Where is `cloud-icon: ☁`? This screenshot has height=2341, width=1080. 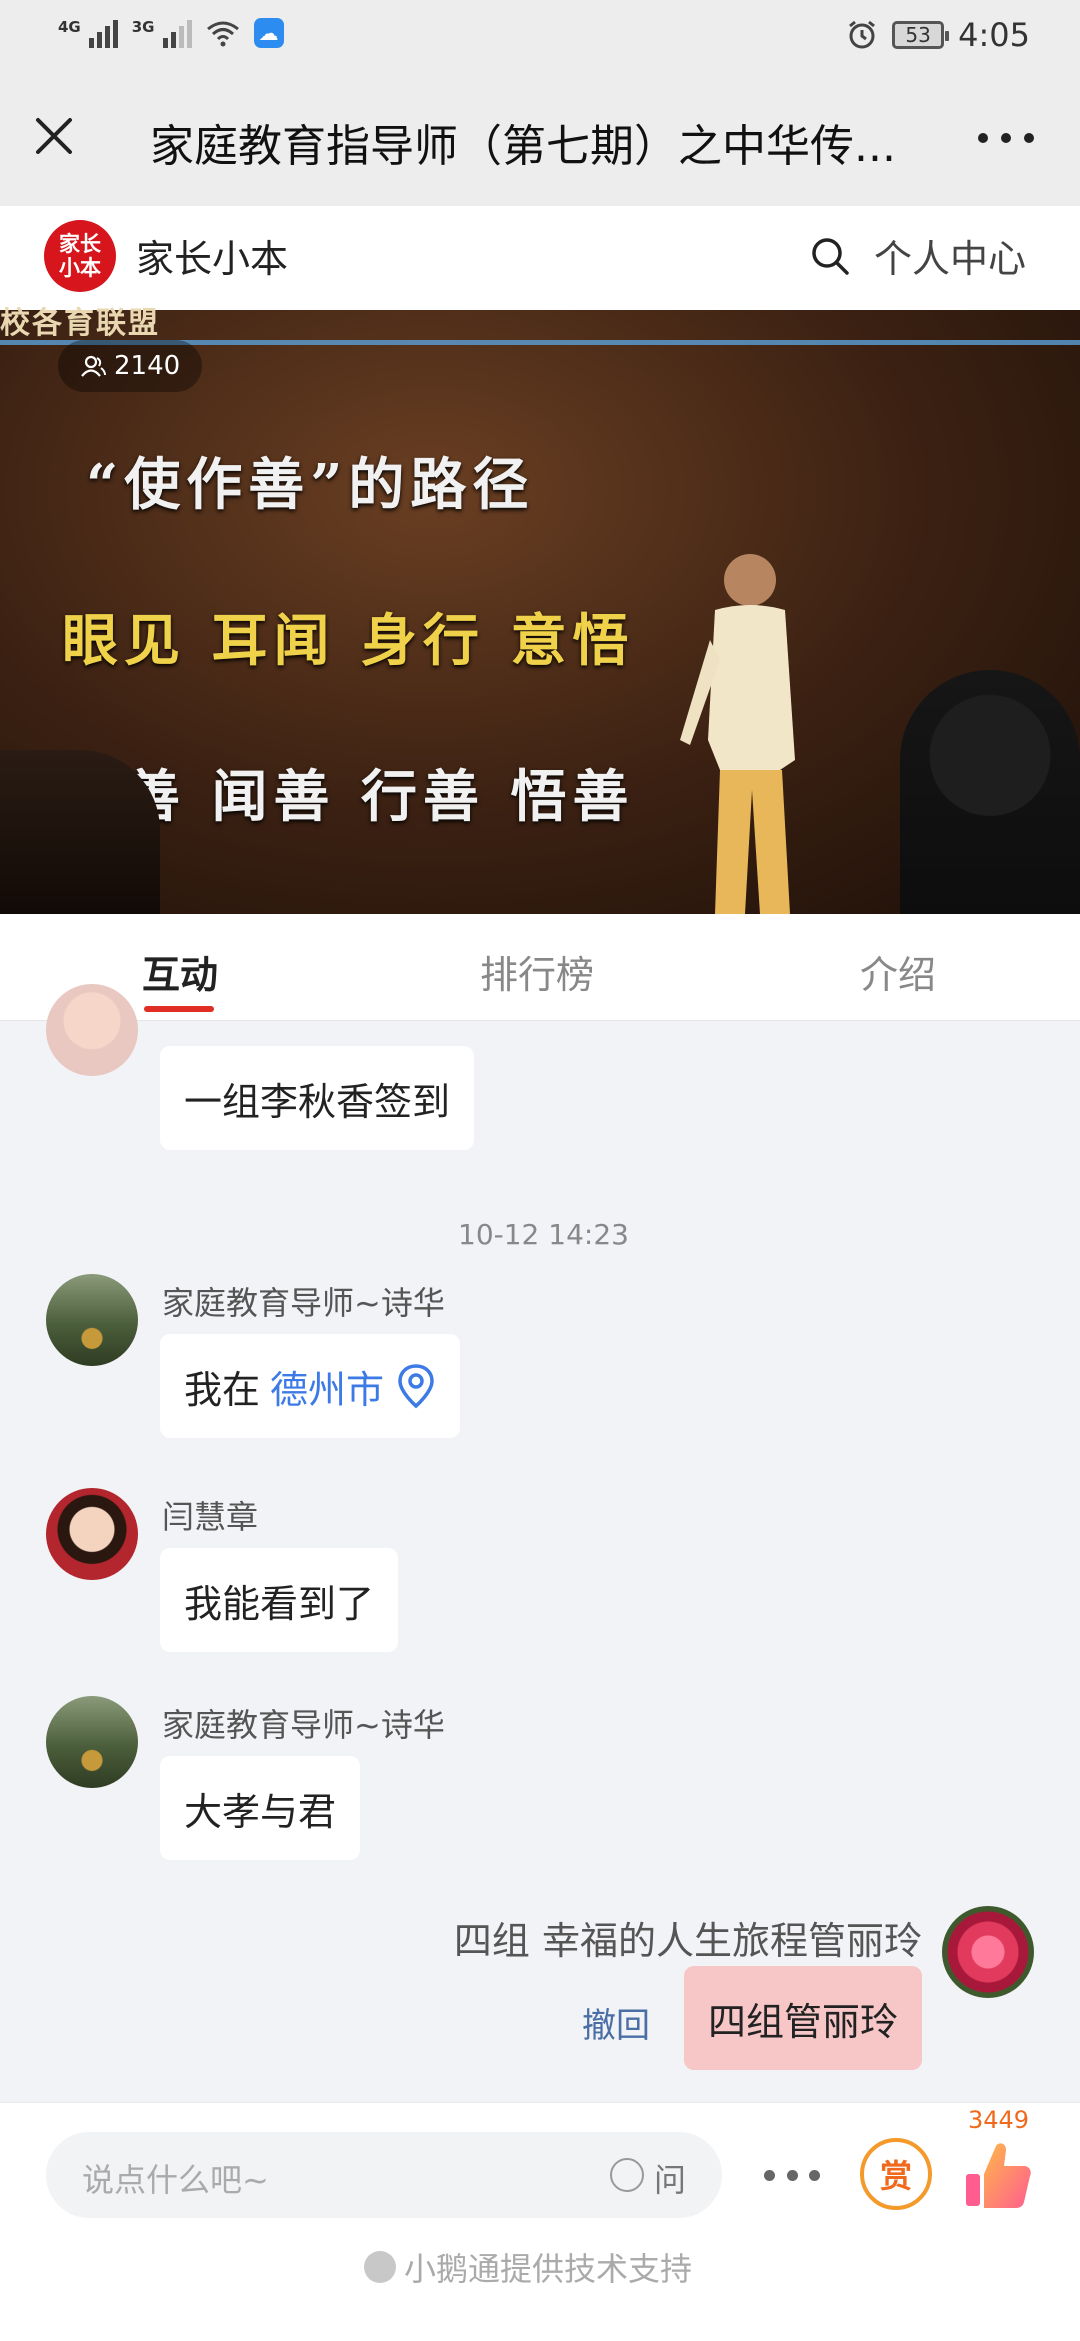 cloud-icon: ☁ is located at coordinates (268, 33).